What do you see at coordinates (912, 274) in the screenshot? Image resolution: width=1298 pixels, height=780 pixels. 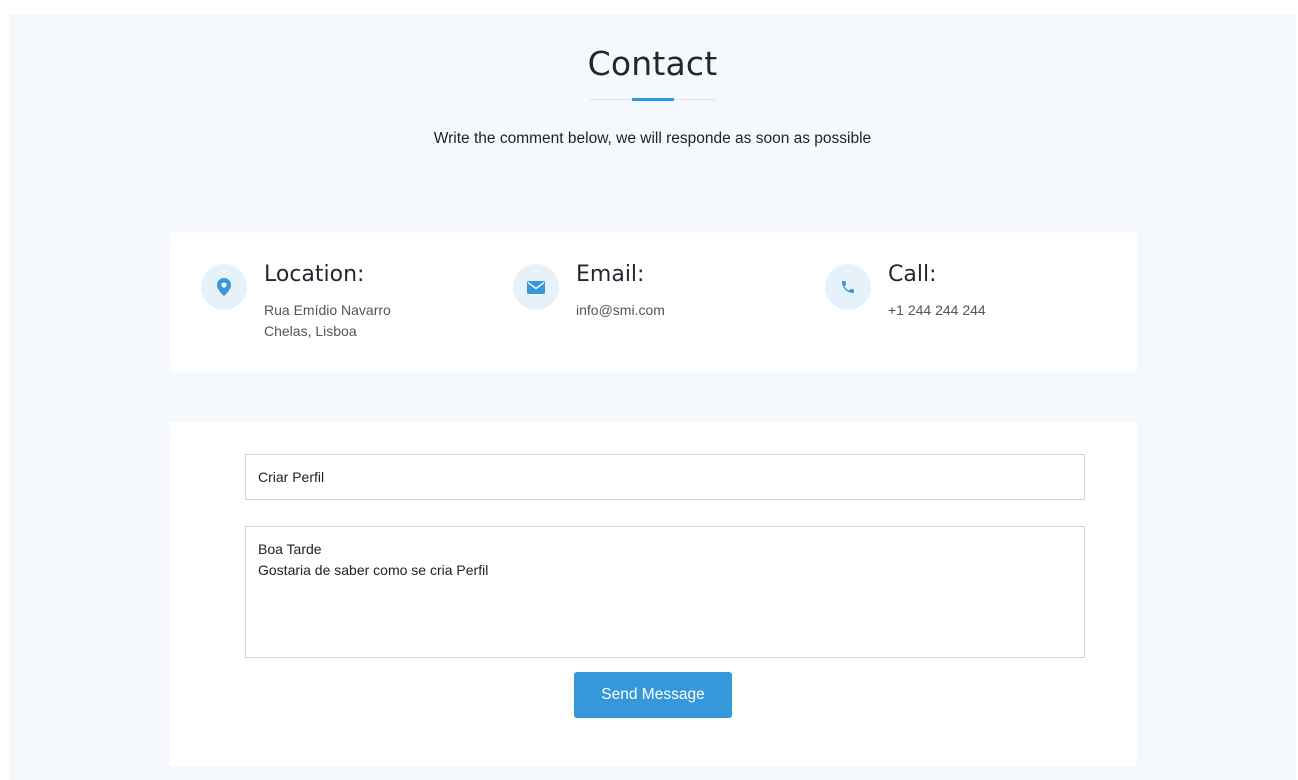 I see `call-title: Call:` at bounding box center [912, 274].